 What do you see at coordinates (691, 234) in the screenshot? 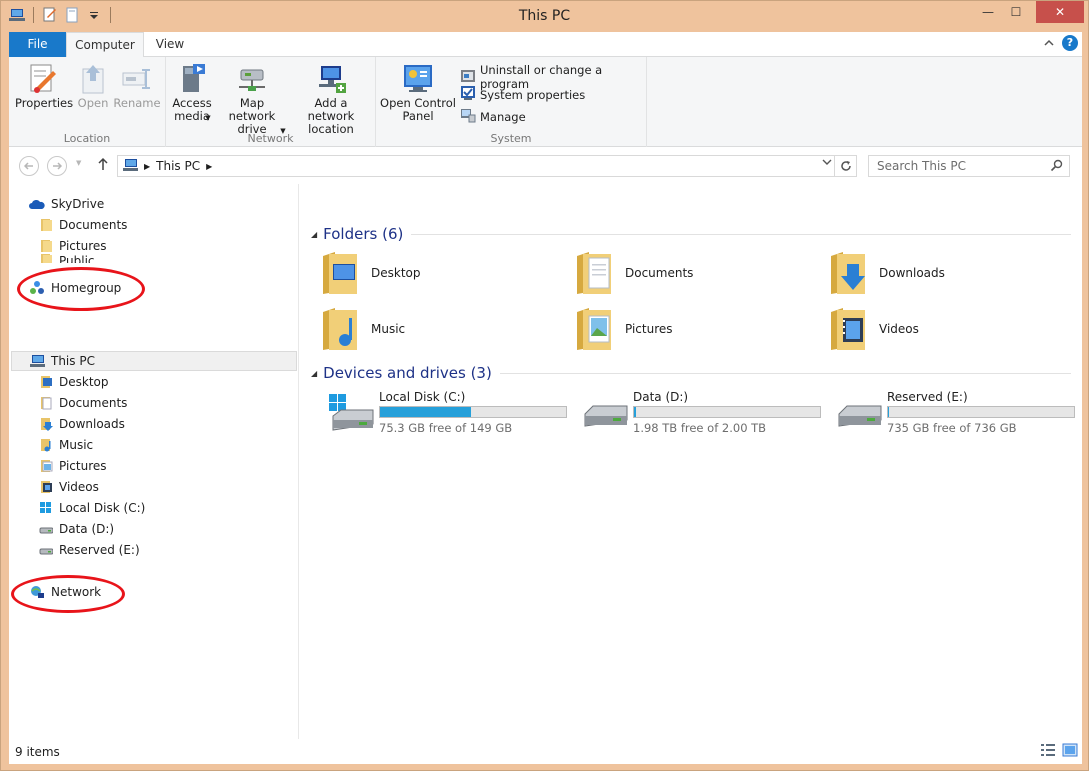
I see `folders-section-header: ◢ Folders (6)` at bounding box center [691, 234].